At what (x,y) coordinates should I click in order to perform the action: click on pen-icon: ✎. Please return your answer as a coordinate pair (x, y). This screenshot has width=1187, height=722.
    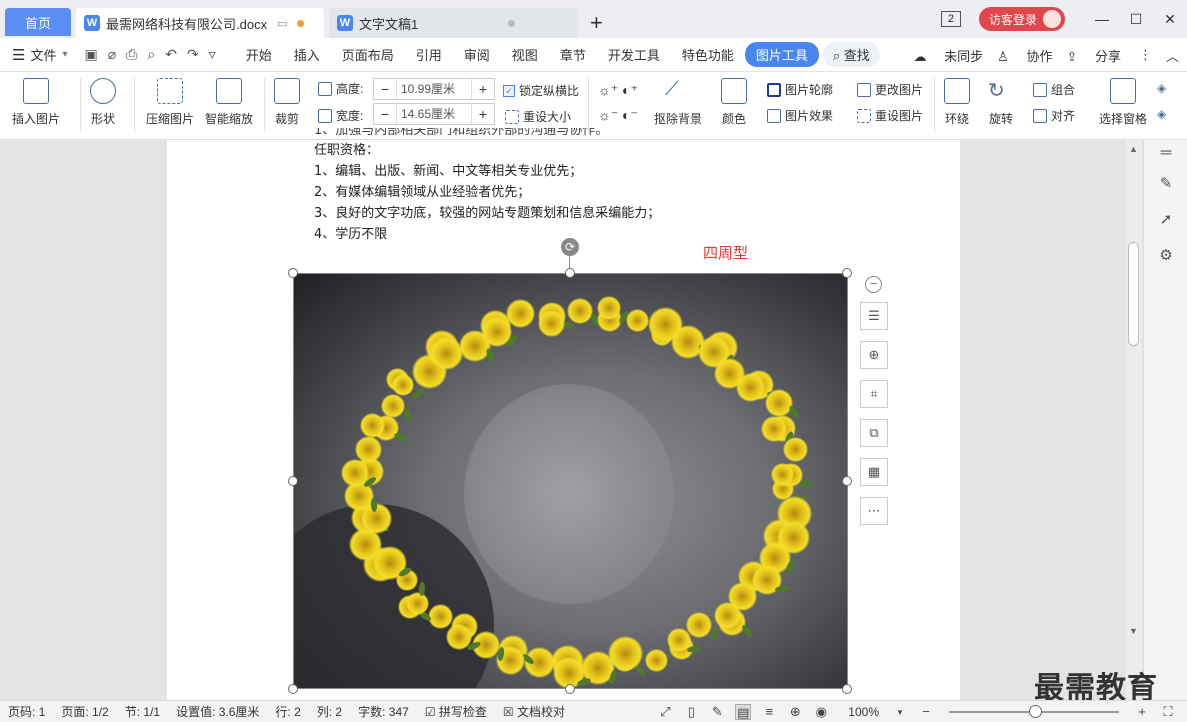
    Looking at the image, I should click on (1166, 184).